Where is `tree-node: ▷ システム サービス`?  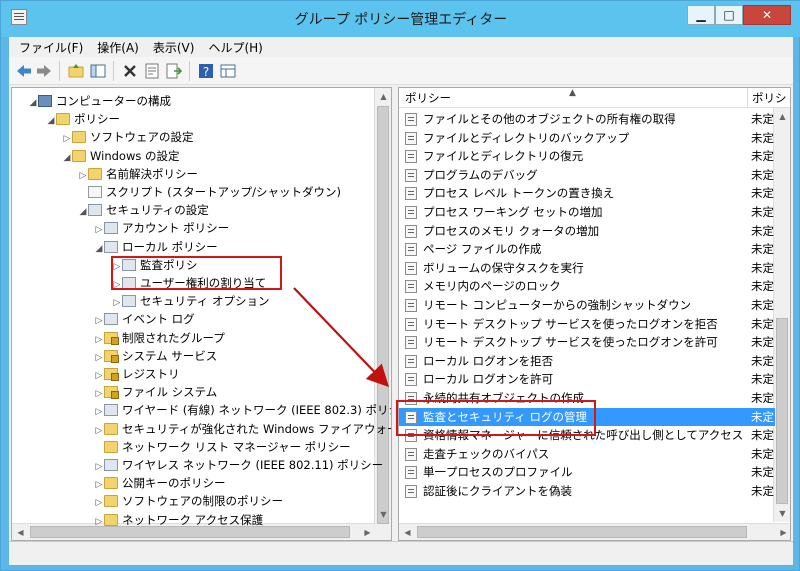 tree-node: ▷ システム サービス is located at coordinates (155, 356).